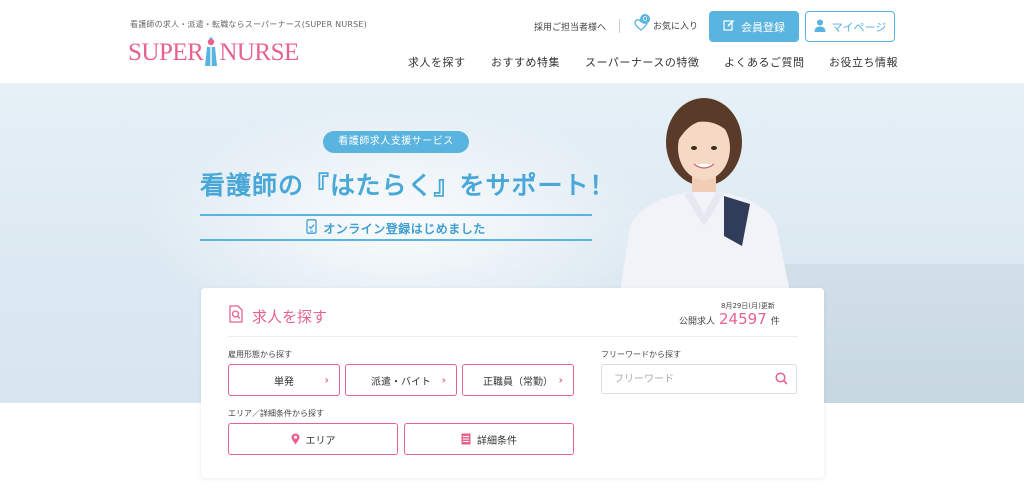 This screenshot has height=498, width=1024. Describe the element at coordinates (290, 316) in the screenshot. I see `job-search-title-text: 求人を探す` at that location.